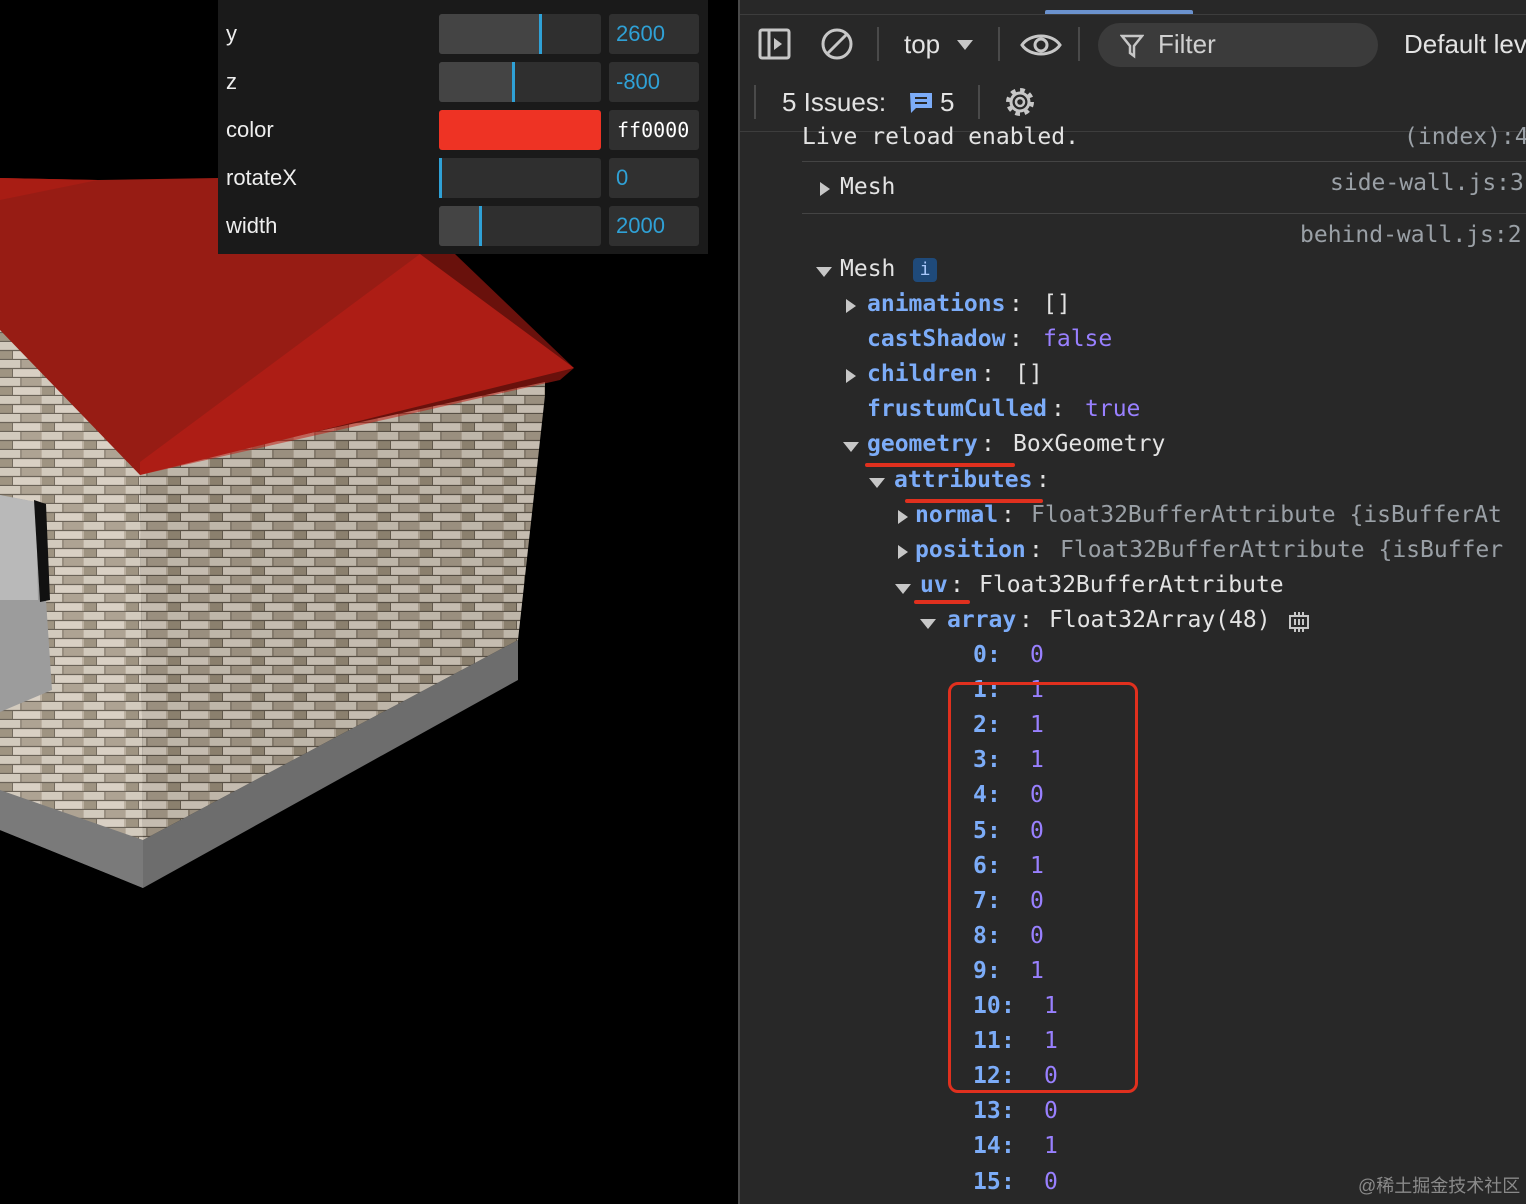 The image size is (1526, 1204). I want to click on z-slider, so click(520, 82).